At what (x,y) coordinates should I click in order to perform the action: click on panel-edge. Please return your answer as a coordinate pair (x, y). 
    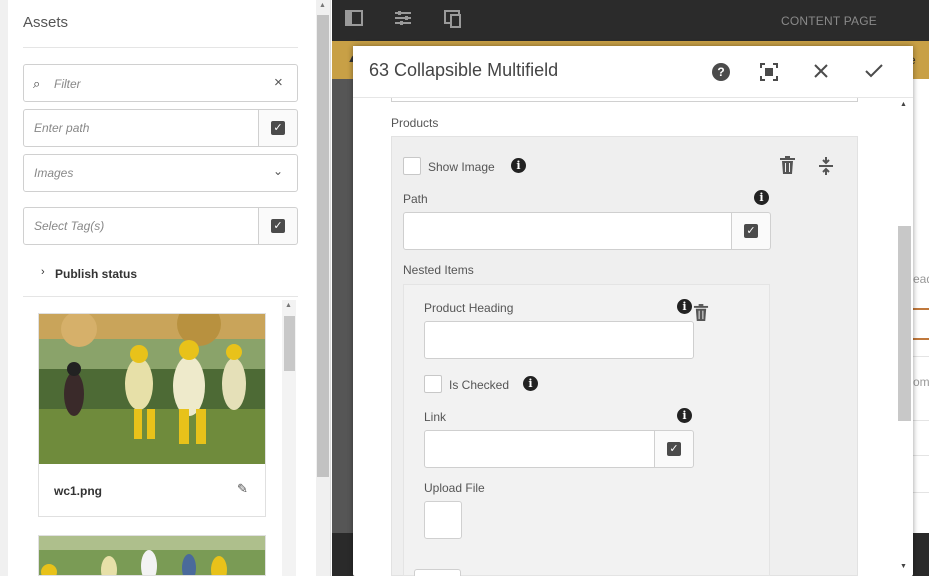
    Looking at the image, I should click on (4, 288).